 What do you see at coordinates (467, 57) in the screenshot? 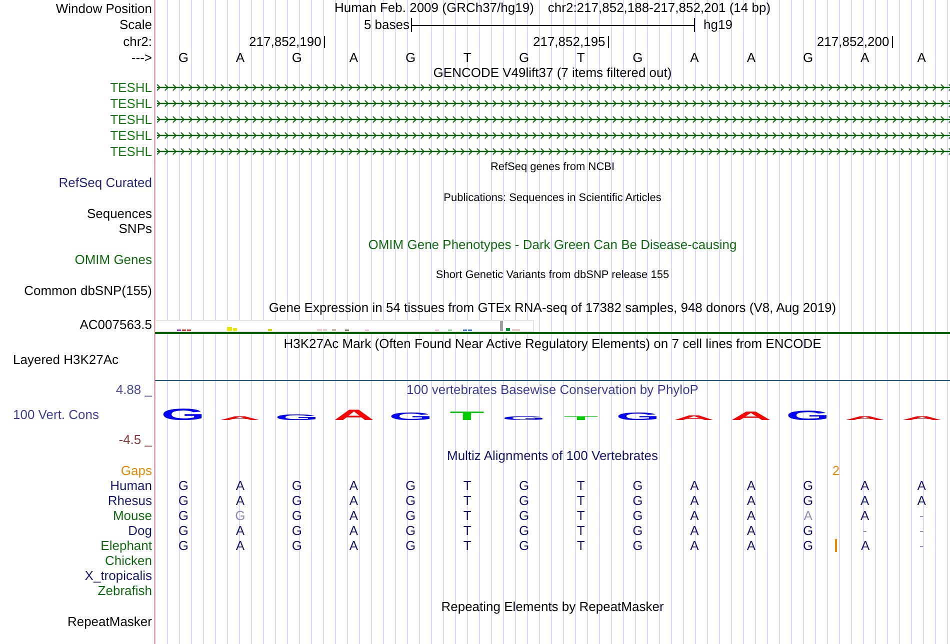
I see `base-letter: T` at bounding box center [467, 57].